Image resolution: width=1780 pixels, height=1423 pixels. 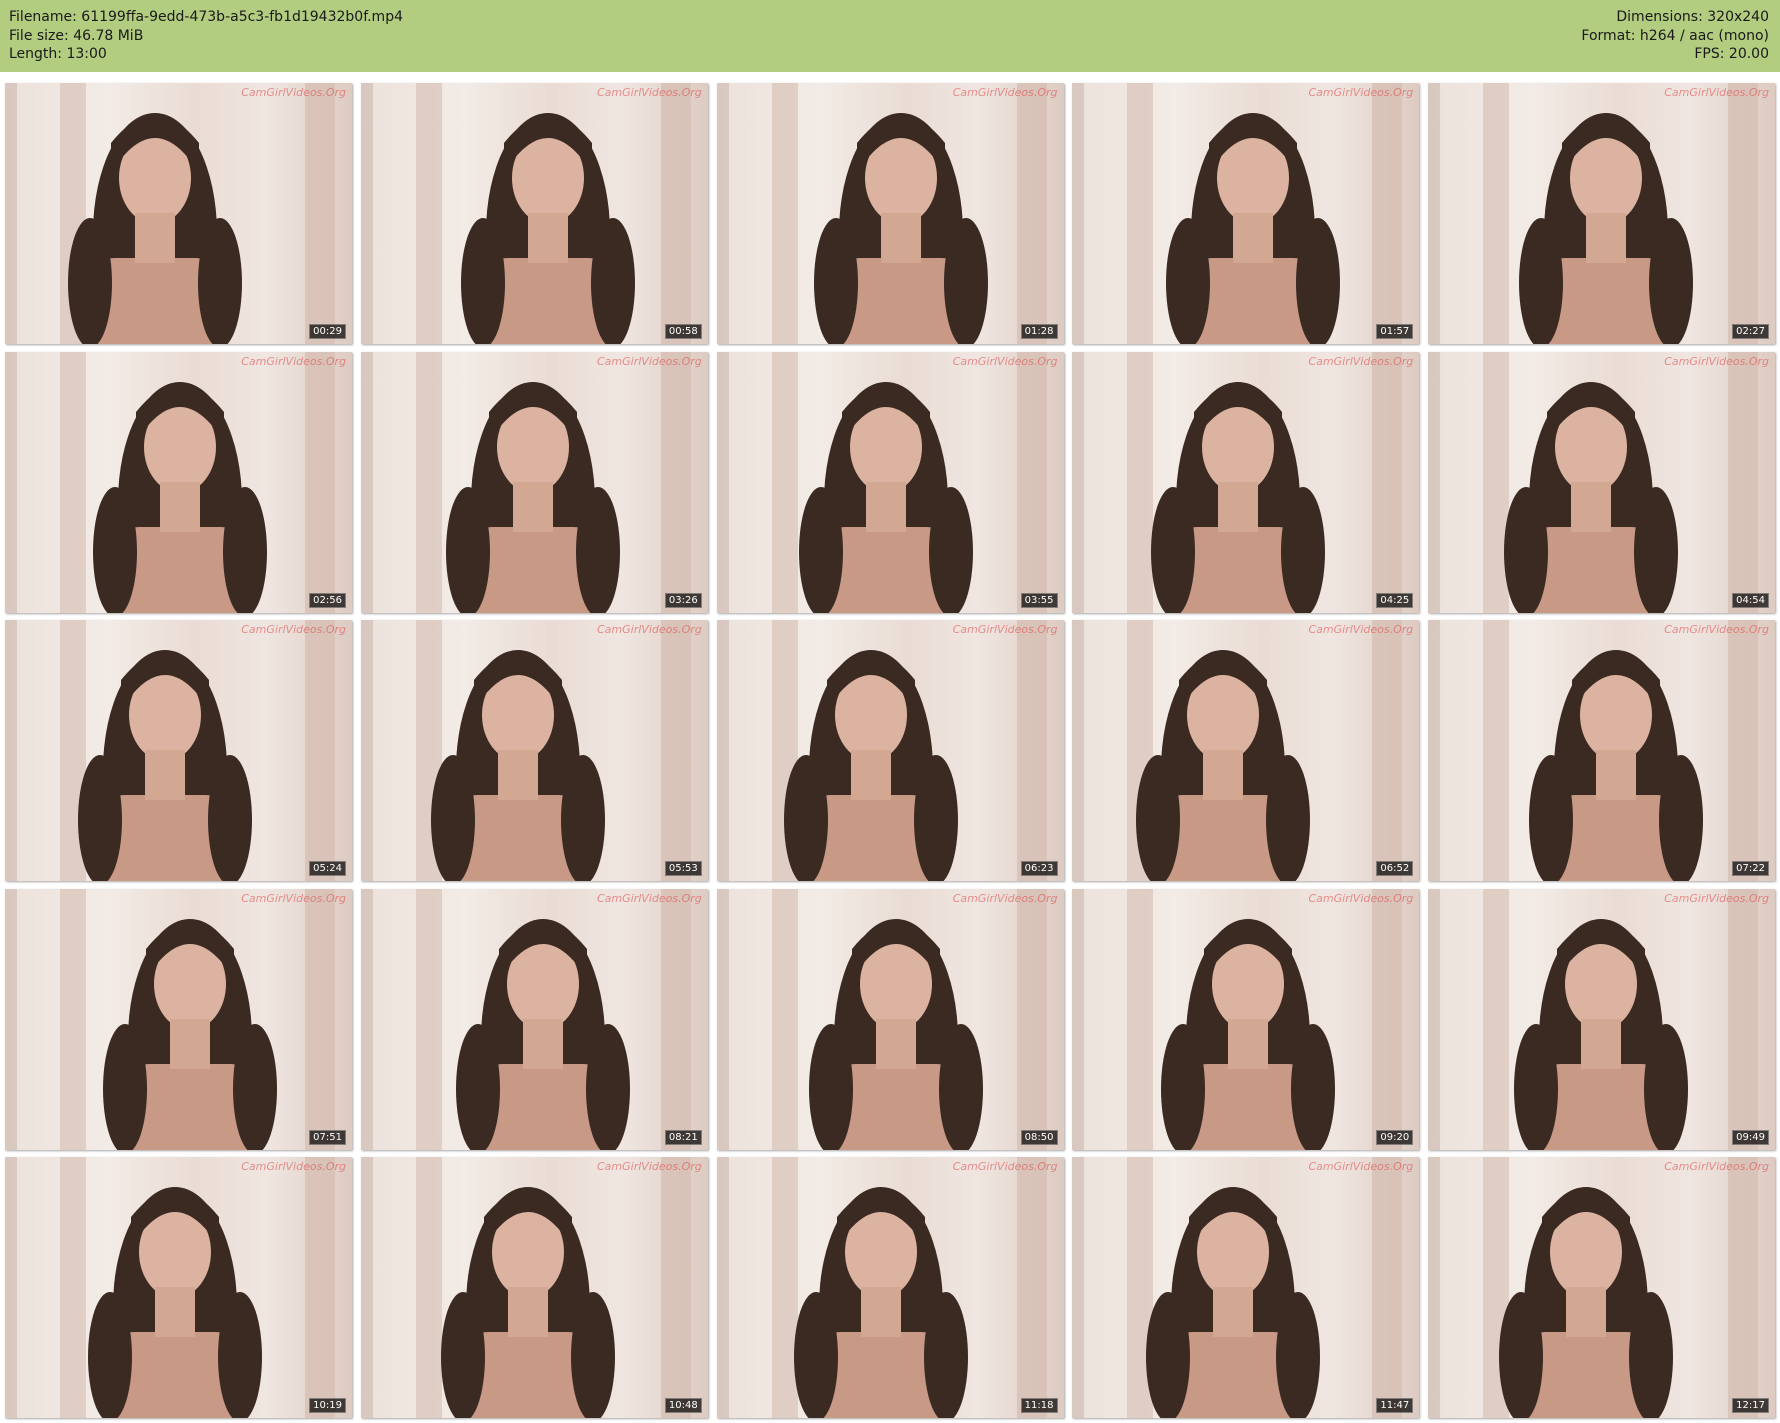 I want to click on format-label: Format: h264 / aac (mono), so click(x=1675, y=35).